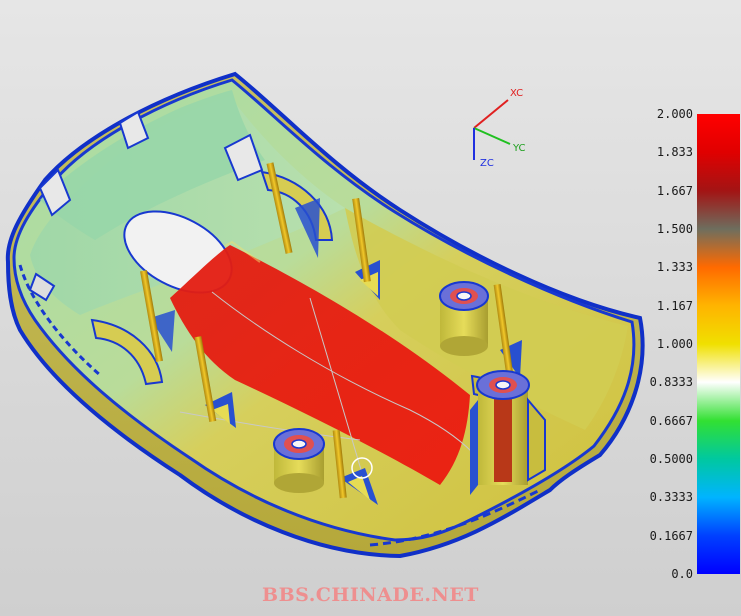 This screenshot has height=616, width=741. What do you see at coordinates (499, 128) in the screenshot?
I see `coordinate-triad: XC YC ZC` at bounding box center [499, 128].